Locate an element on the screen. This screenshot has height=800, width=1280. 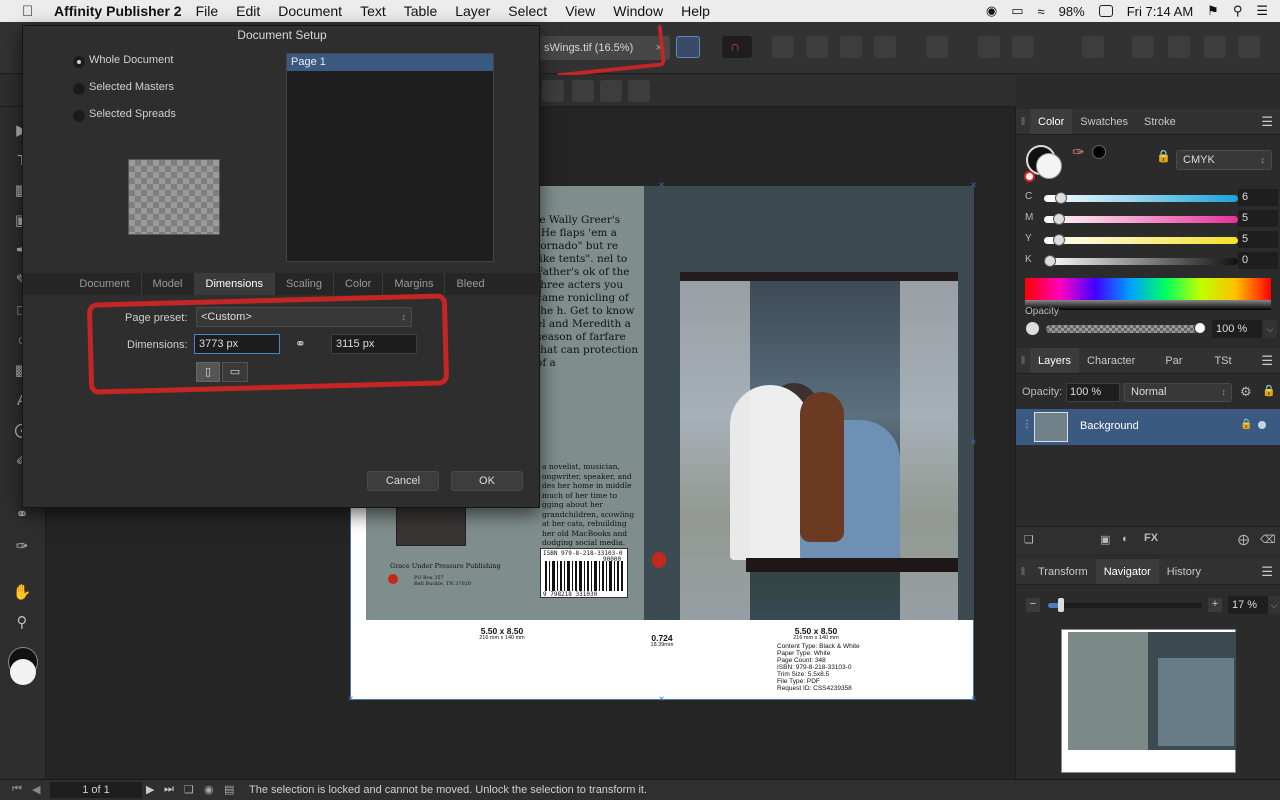
fill-color-swatch is located at coordinates (23, 672).